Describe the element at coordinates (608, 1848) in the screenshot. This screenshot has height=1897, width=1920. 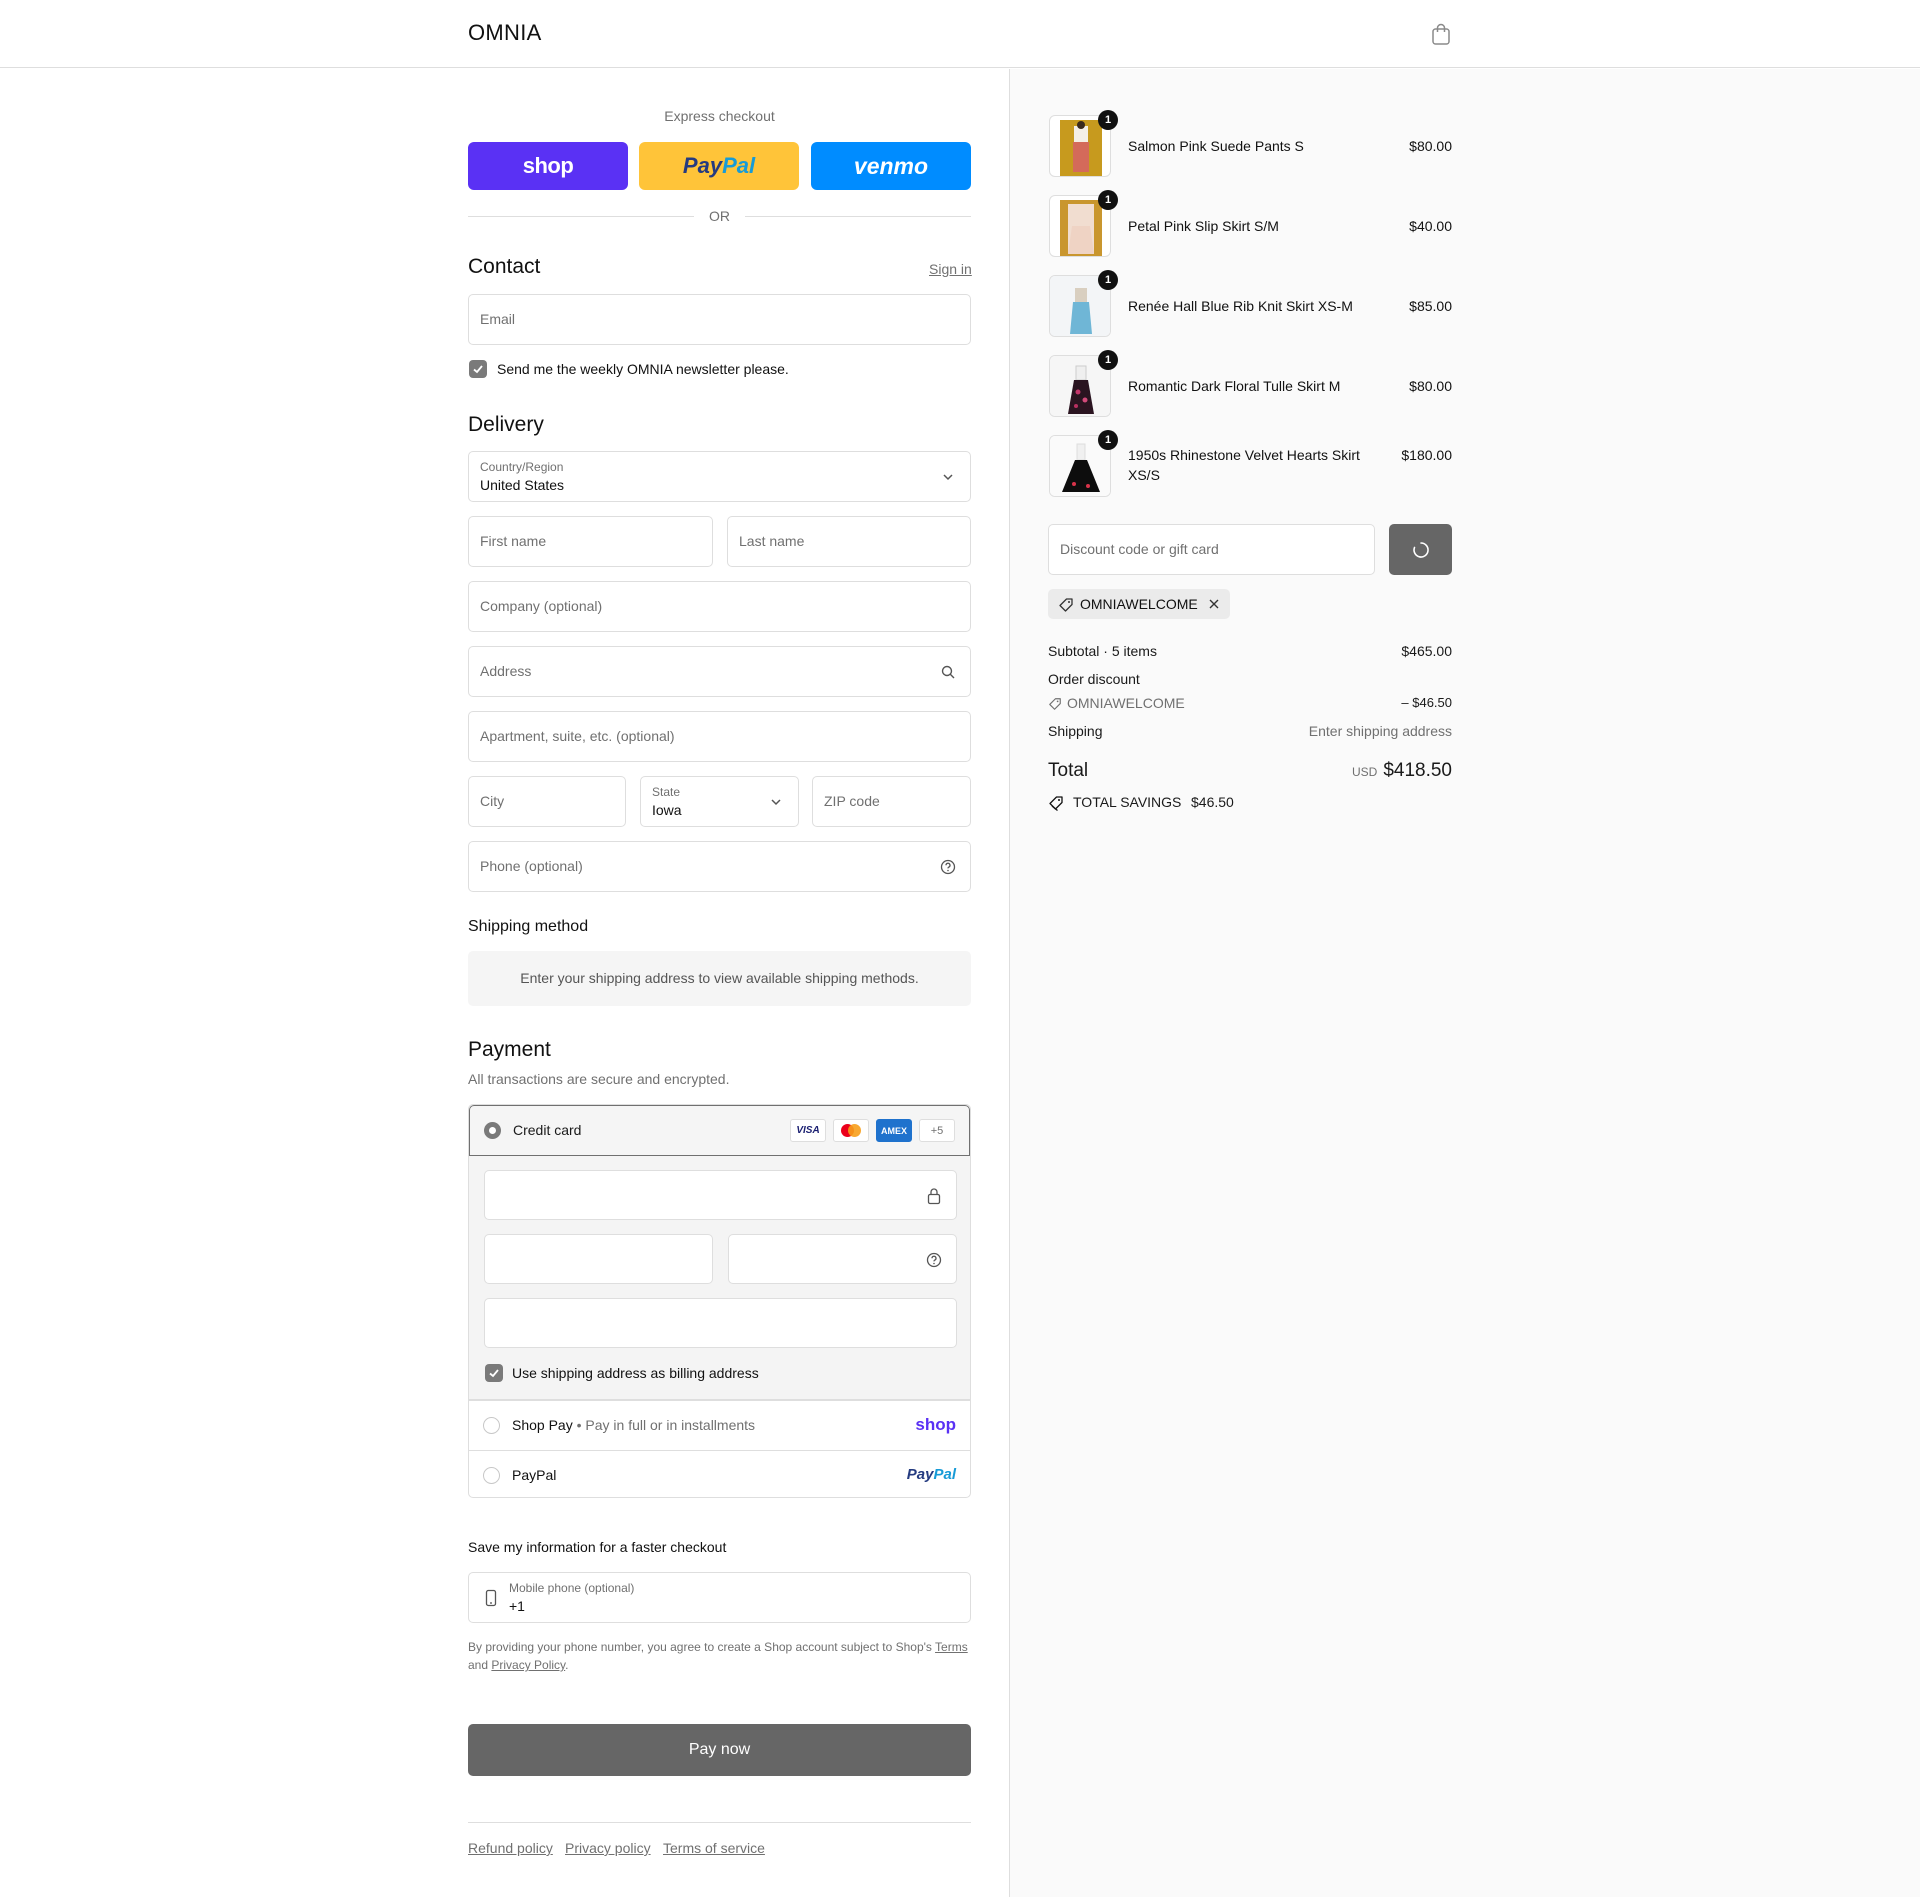
I see `privacy-policy-footer-link: Privacy policy` at that location.